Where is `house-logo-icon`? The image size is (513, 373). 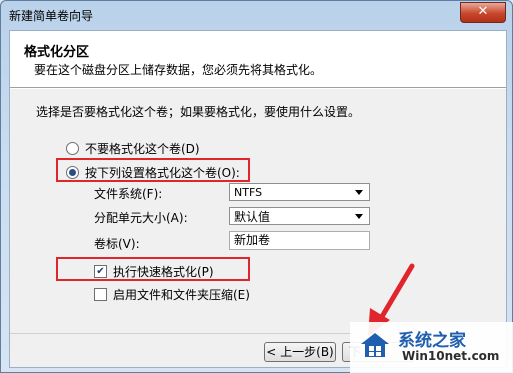 house-logo-icon is located at coordinates (375, 345).